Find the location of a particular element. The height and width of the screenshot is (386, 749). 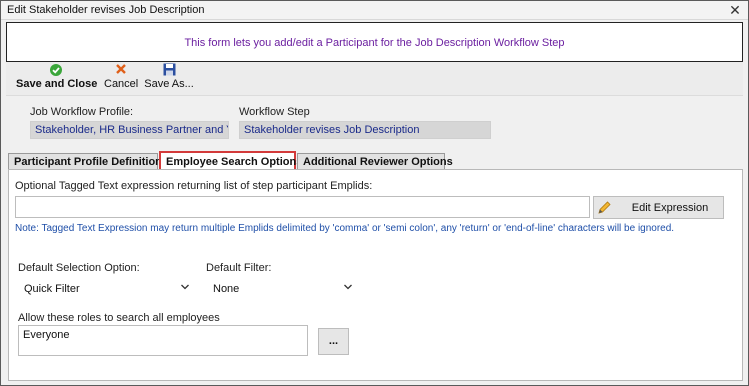

tagged-text-expression-input is located at coordinates (302, 207).